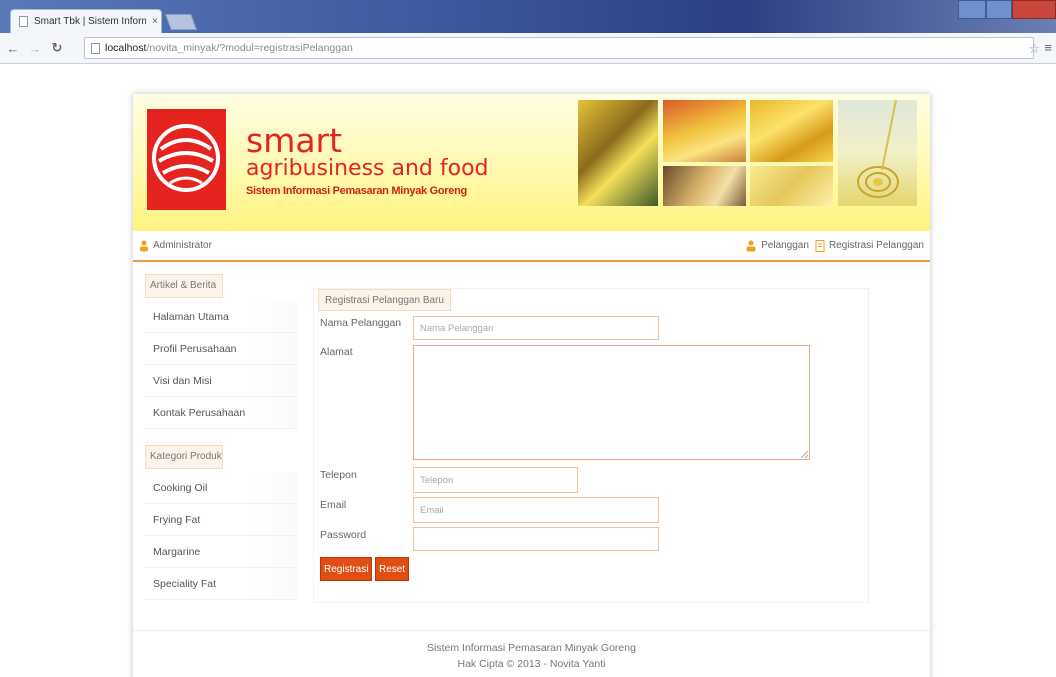  I want to click on sidebar-item-halaman-utama: Halaman Utama, so click(221, 317).